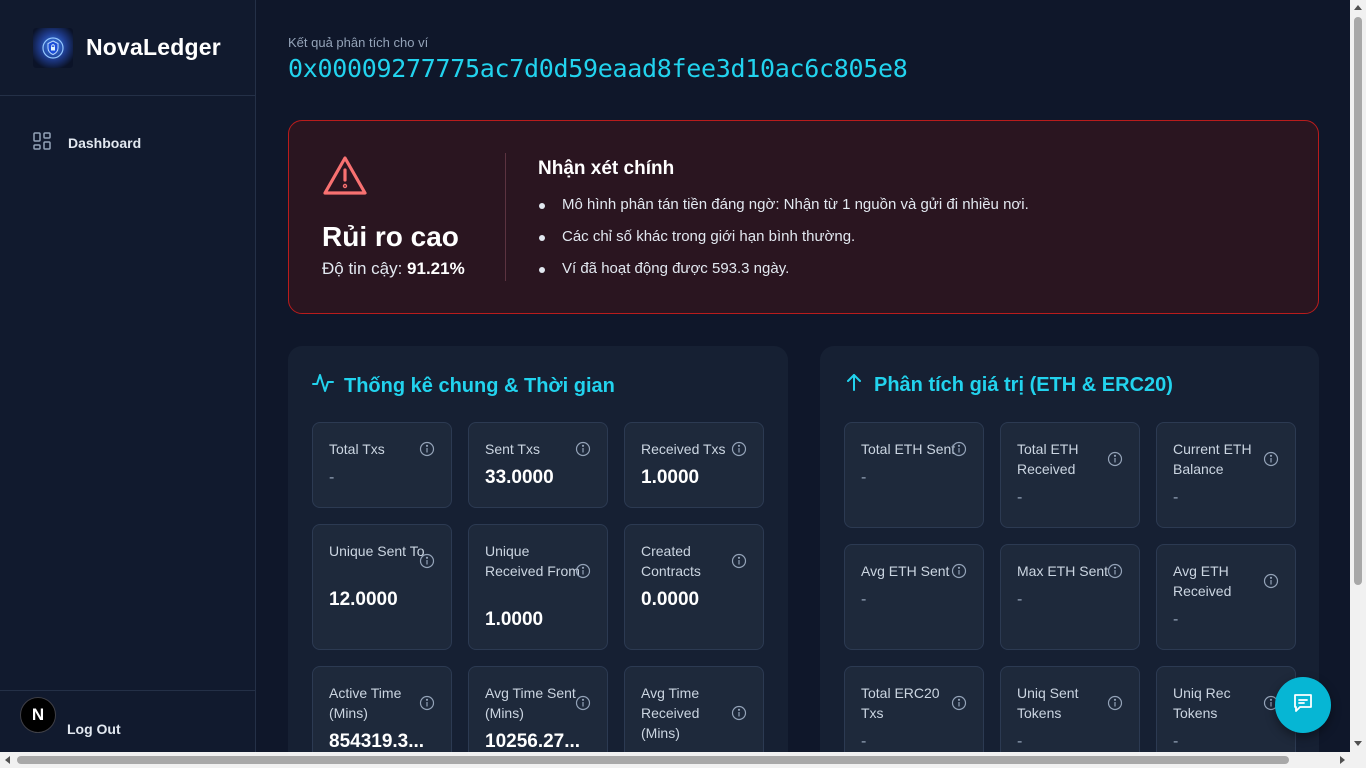 The width and height of the screenshot is (1366, 768). What do you see at coordinates (1226, 475) in the screenshot?
I see `metric-card: Current ETH Balance -` at bounding box center [1226, 475].